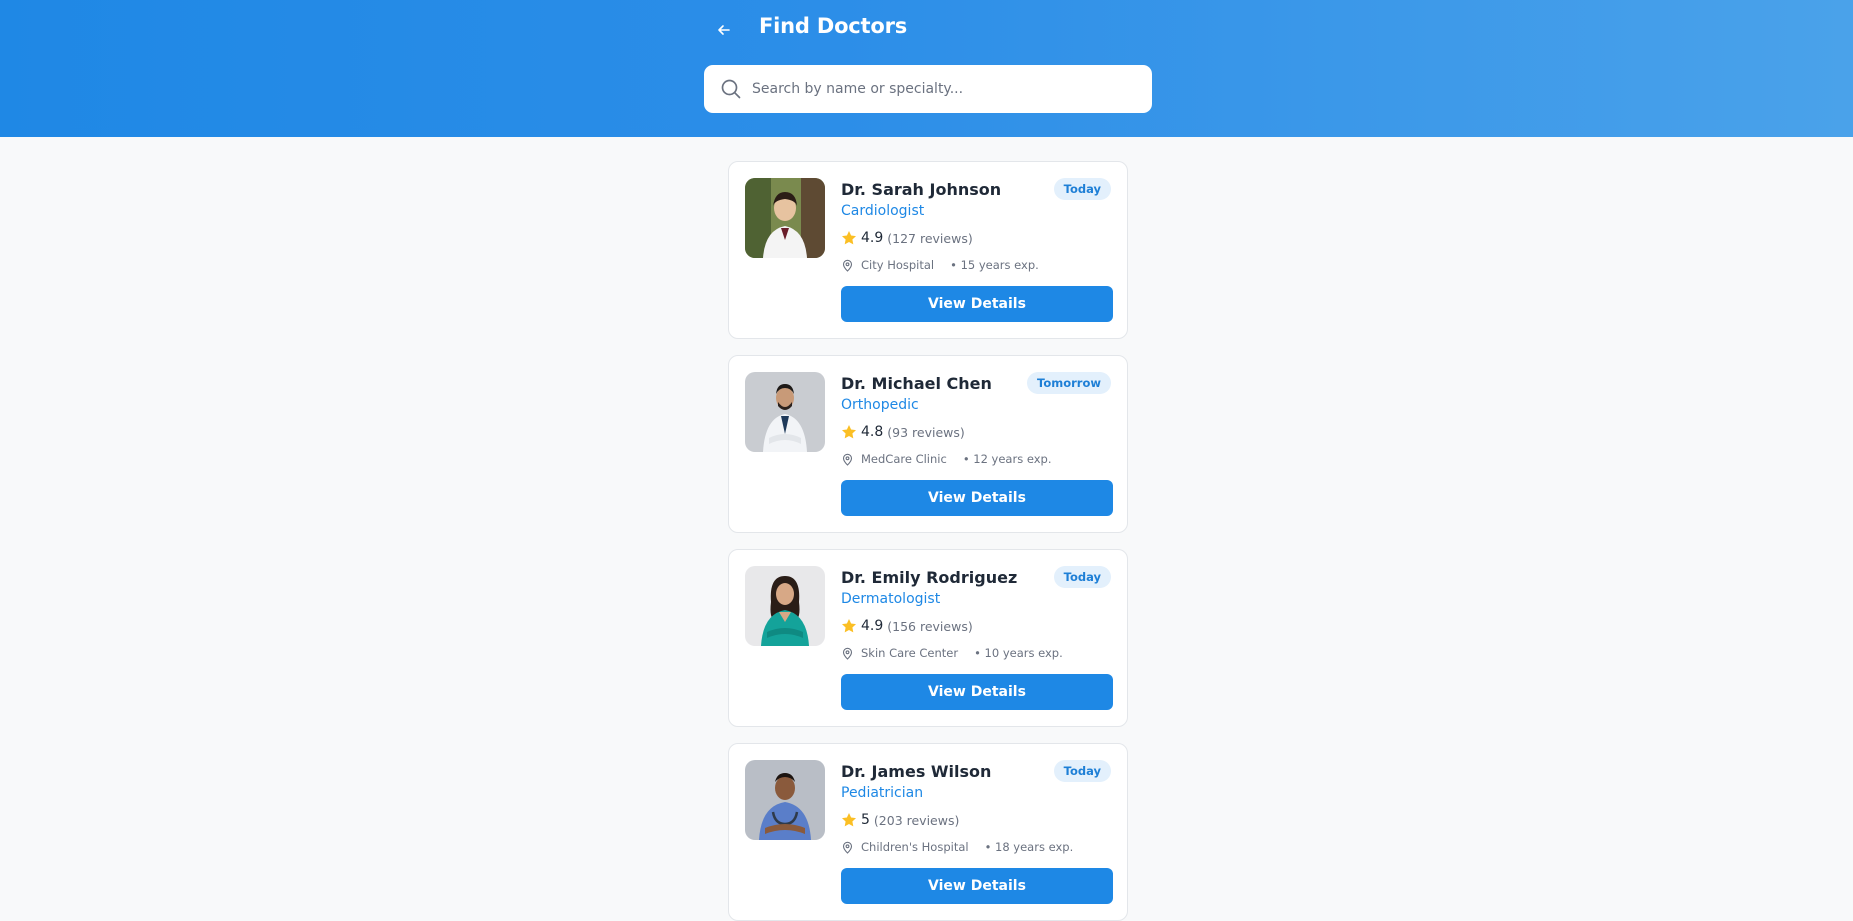  I want to click on review-count: (127 reviews), so click(930, 238).